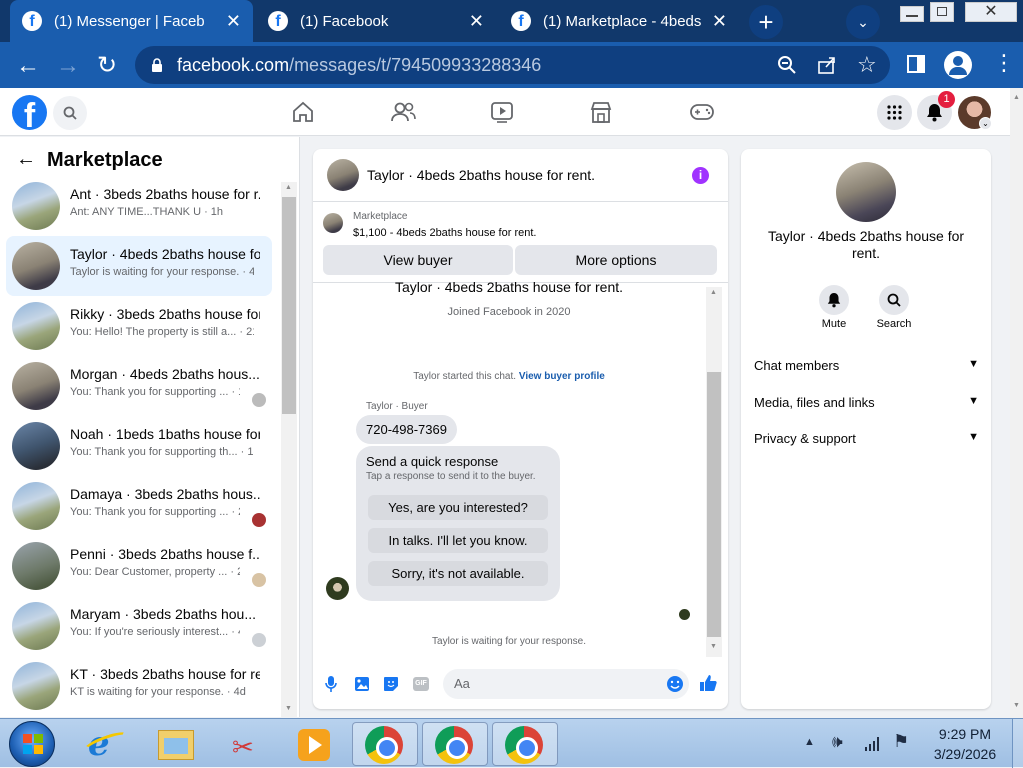 The height and width of the screenshot is (768, 1023). I want to click on like-icon, so click(708, 683).